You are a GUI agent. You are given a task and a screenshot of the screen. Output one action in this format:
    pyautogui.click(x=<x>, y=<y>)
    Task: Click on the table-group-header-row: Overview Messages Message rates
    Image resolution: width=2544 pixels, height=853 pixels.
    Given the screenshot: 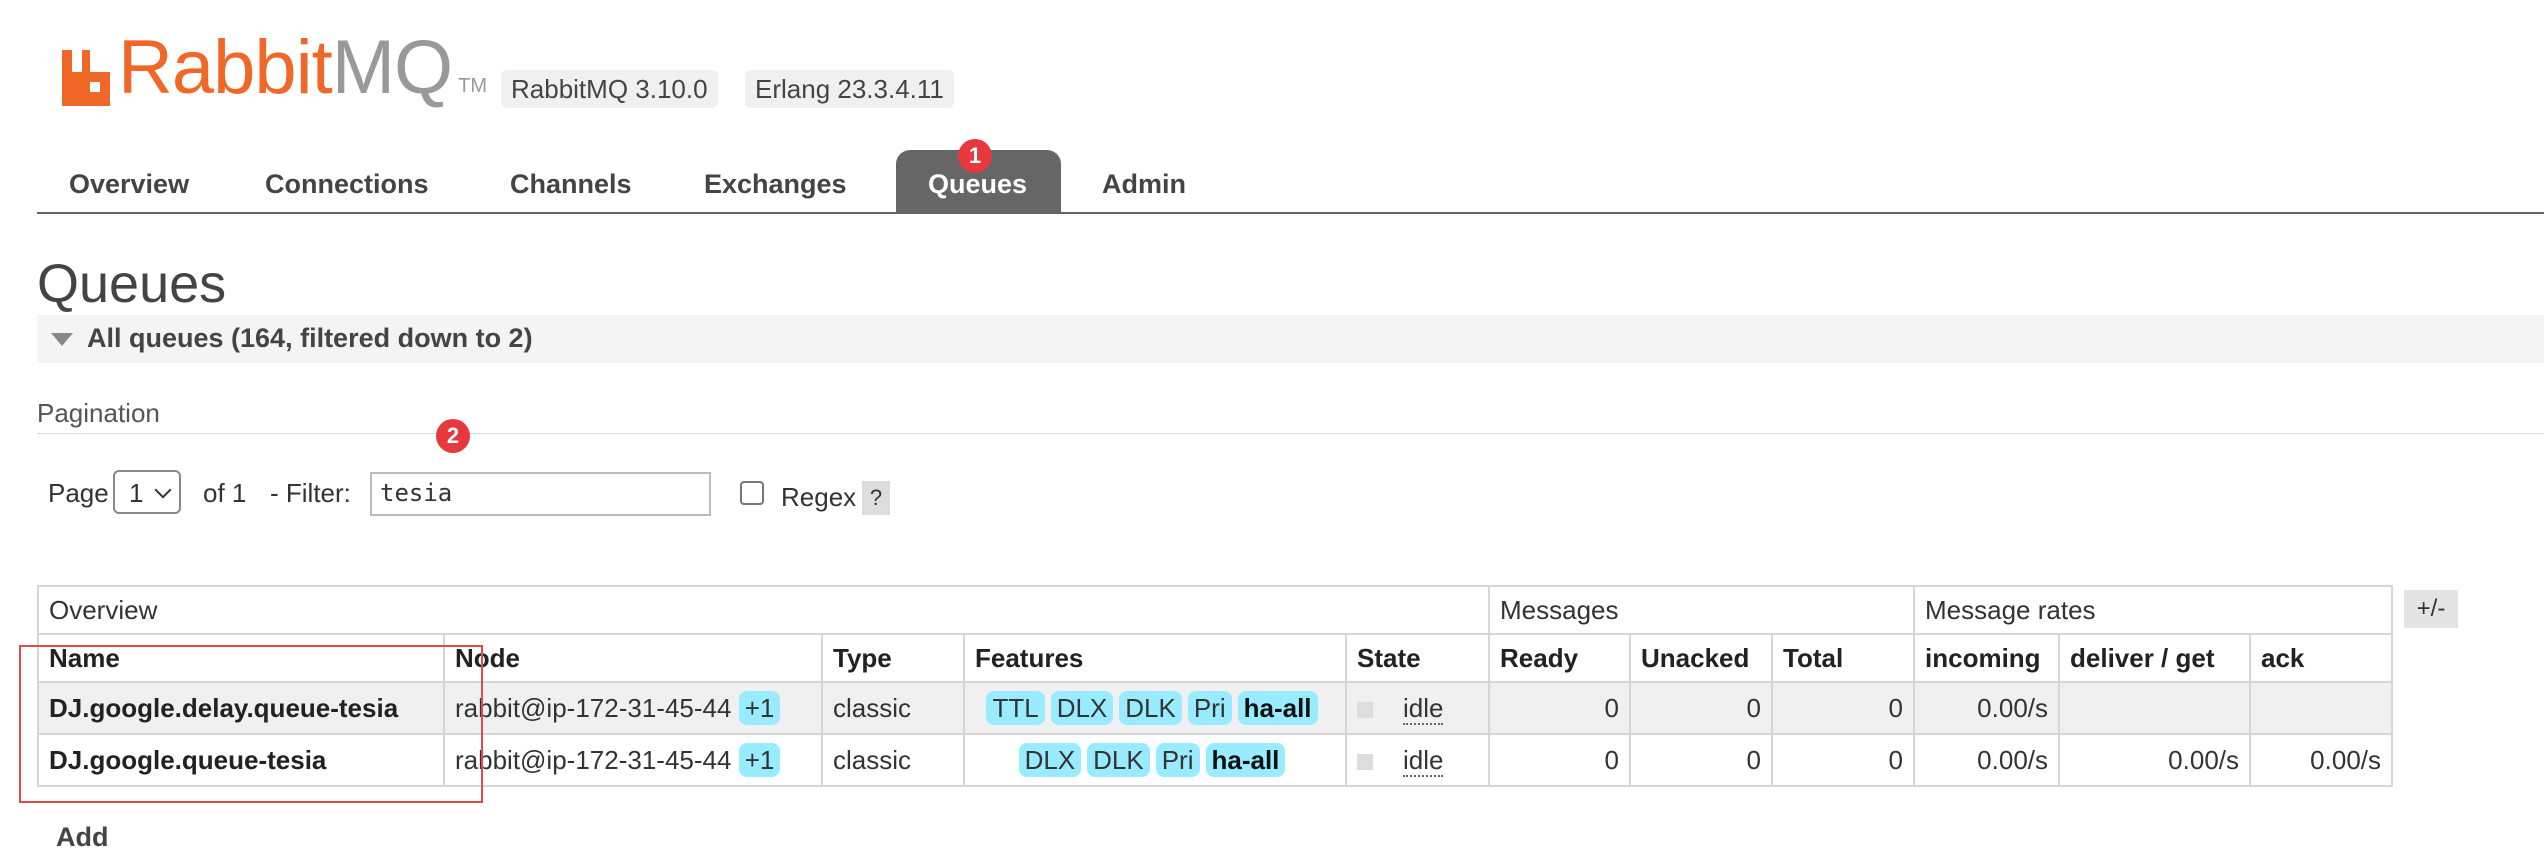 What is the action you would take?
    pyautogui.click(x=1215, y=610)
    